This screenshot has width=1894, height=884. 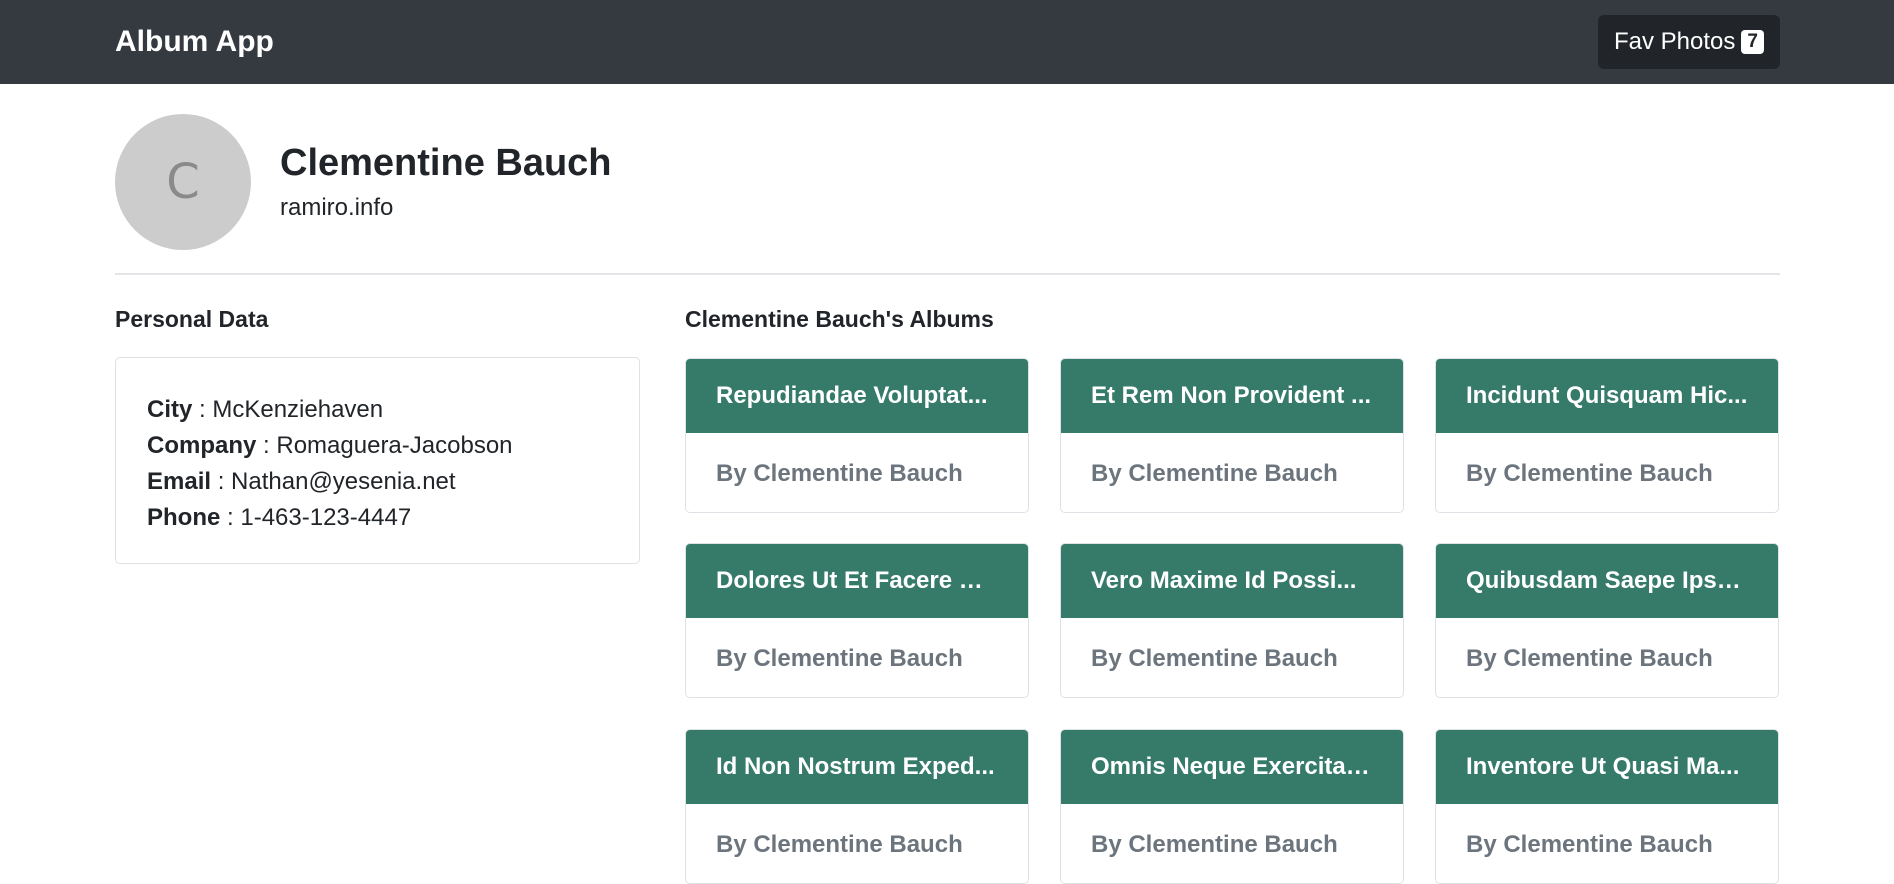 I want to click on personal-label: Phone, so click(x=184, y=517).